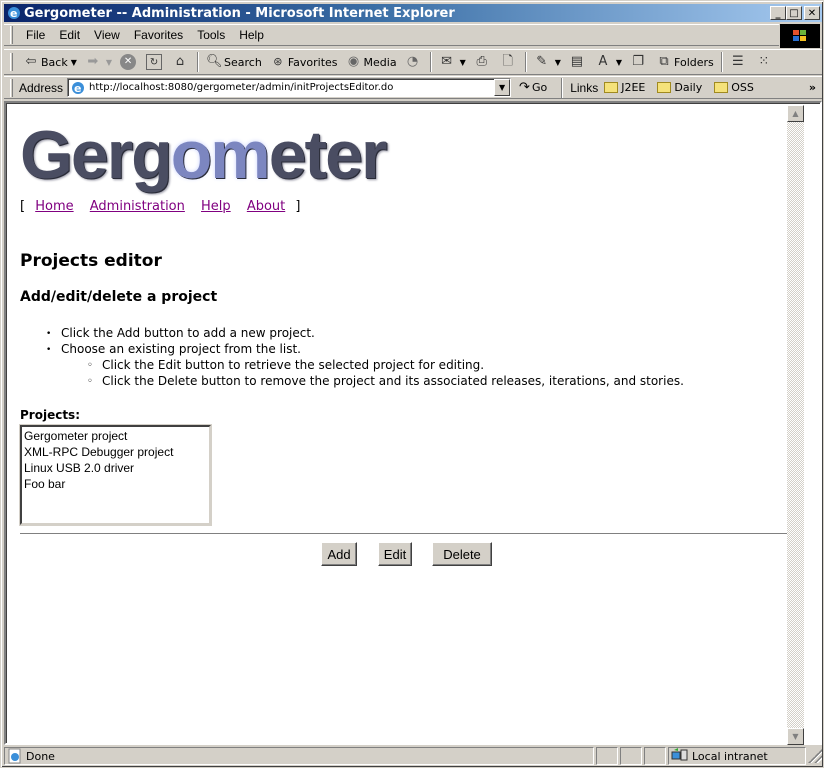 This screenshot has width=824, height=768. Describe the element at coordinates (778, 13) in the screenshot. I see `minimize-button: _` at that location.